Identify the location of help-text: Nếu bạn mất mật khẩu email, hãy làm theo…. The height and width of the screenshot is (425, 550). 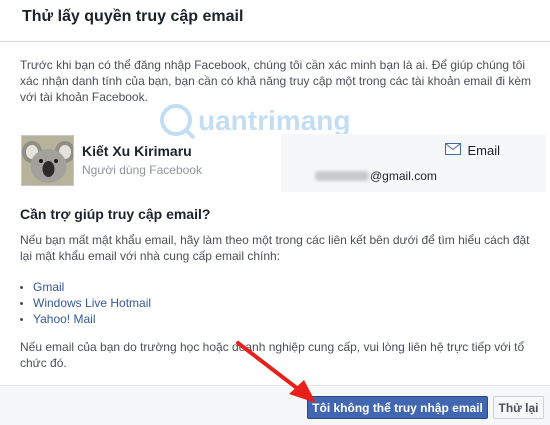
(275, 248).